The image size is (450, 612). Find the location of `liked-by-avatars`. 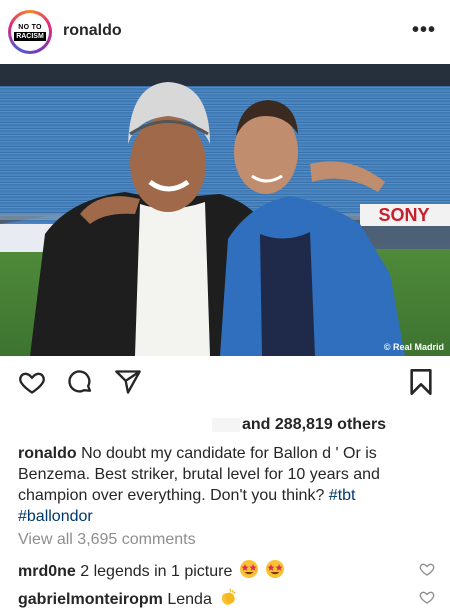

liked-by-avatars is located at coordinates (226, 424).